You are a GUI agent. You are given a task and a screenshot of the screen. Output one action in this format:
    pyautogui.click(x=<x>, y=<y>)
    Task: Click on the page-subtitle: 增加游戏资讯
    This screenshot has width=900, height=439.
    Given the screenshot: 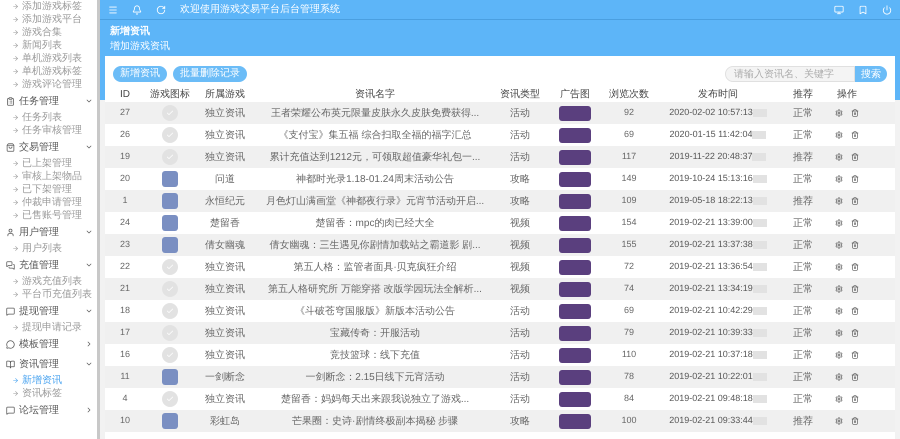 What is the action you would take?
    pyautogui.click(x=140, y=47)
    